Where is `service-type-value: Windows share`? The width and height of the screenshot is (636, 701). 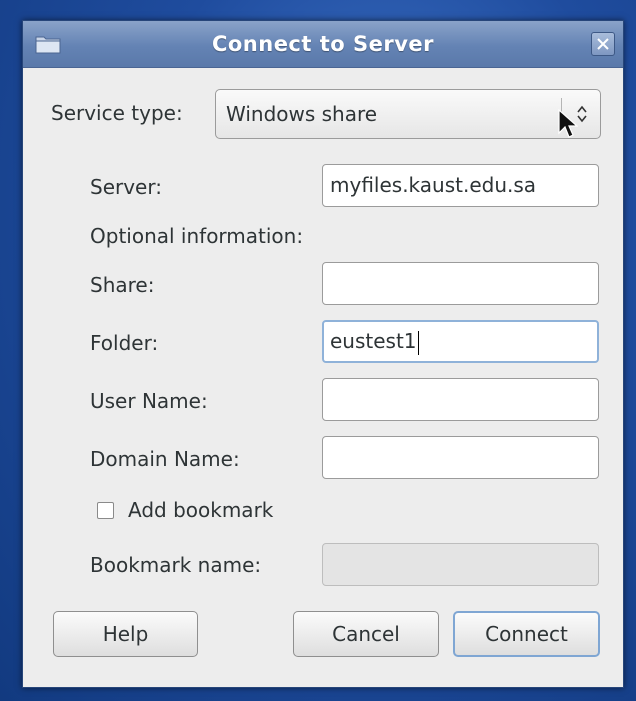
service-type-value: Windows share is located at coordinates (302, 114).